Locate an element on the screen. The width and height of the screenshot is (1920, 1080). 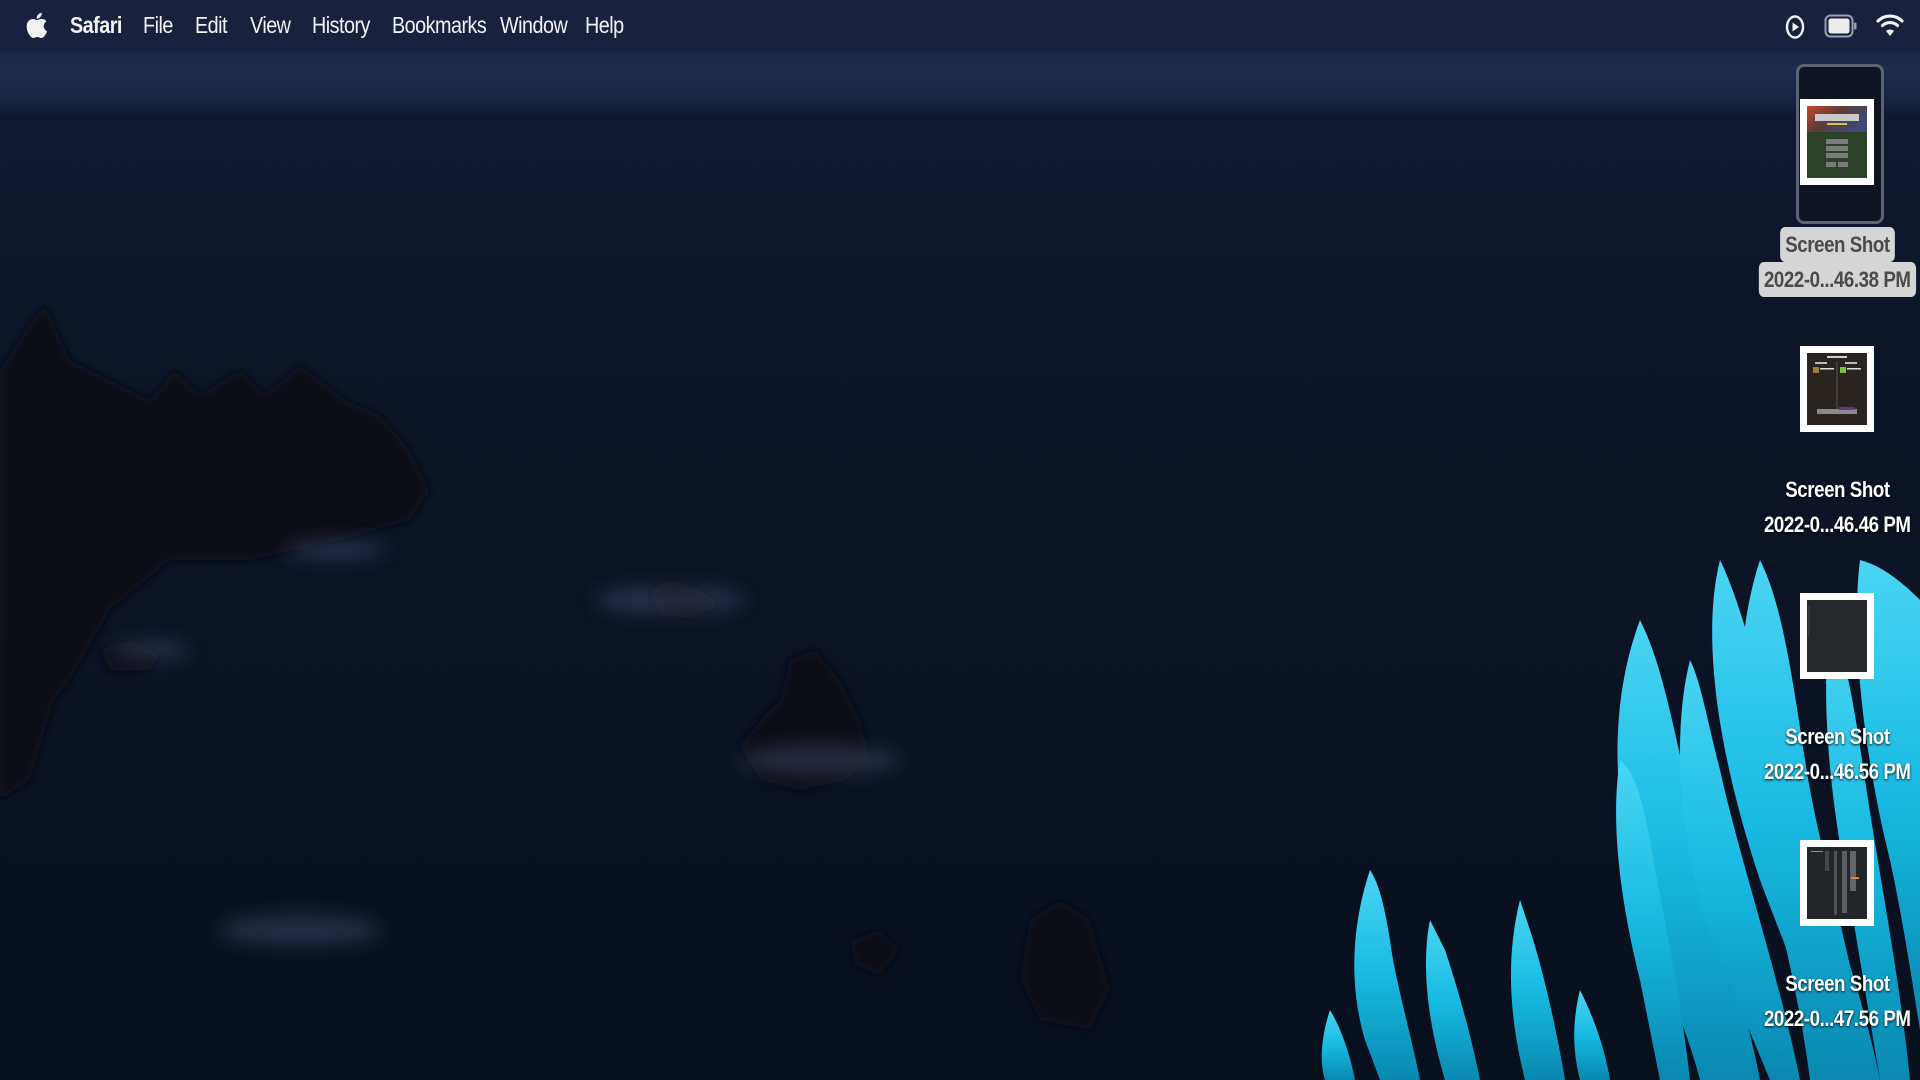
minecraft-menu-thumbnail-icon is located at coordinates (1837, 389).